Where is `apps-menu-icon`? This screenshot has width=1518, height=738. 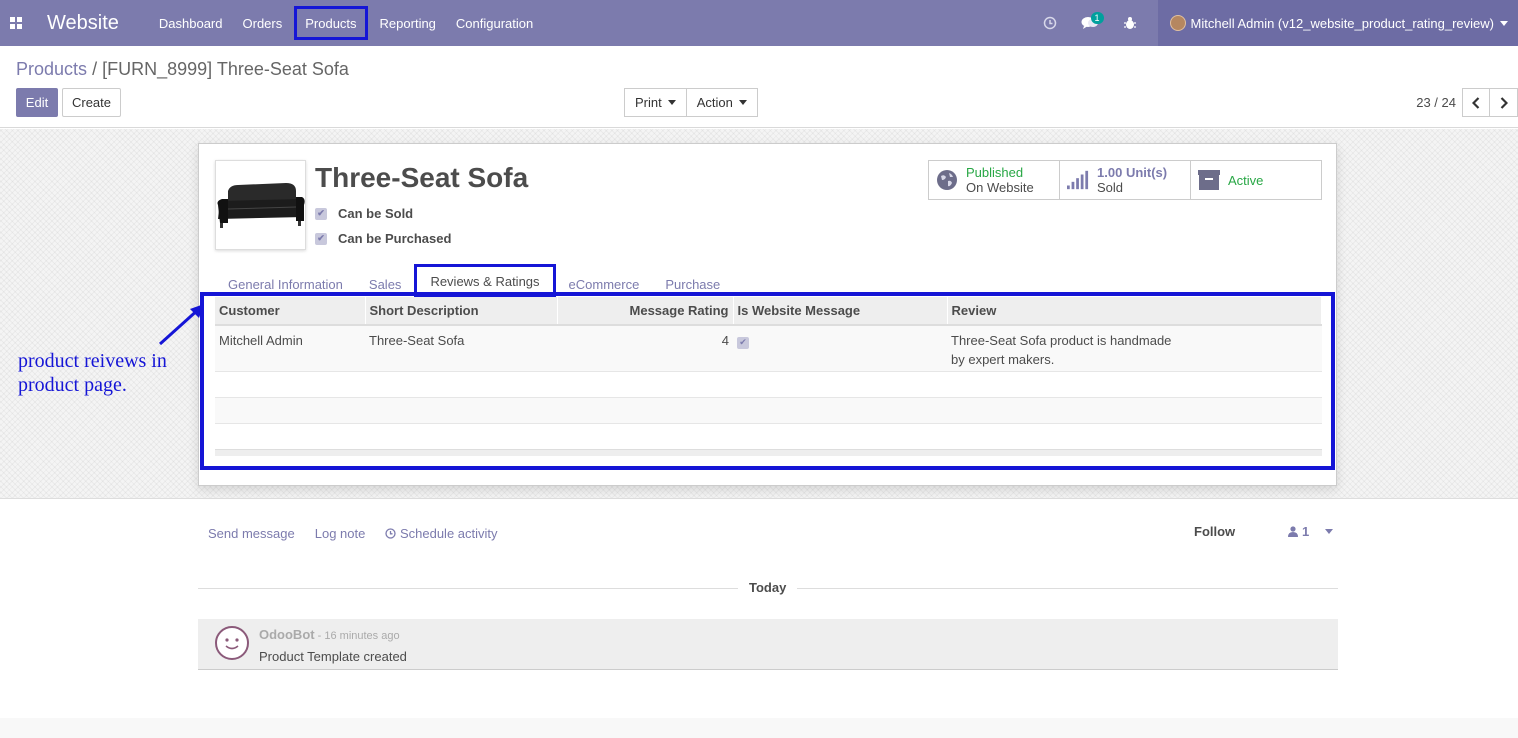 apps-menu-icon is located at coordinates (16, 23).